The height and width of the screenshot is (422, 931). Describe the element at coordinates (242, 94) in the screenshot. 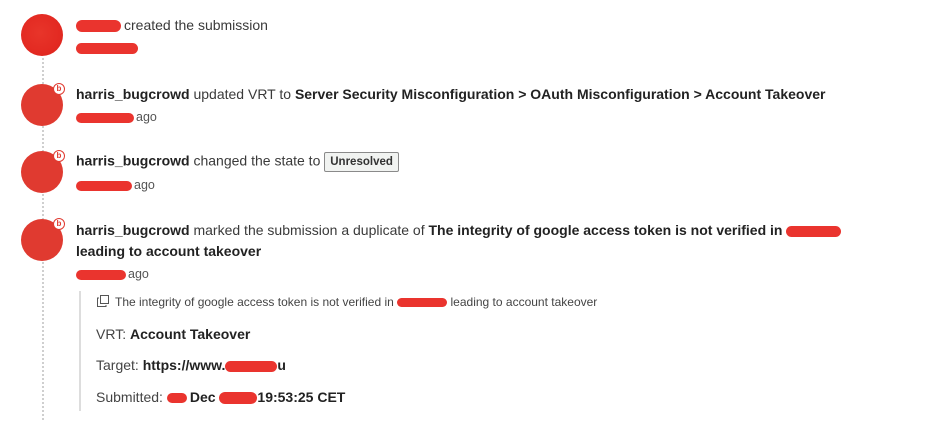

I see `event-action: updated VRT to` at that location.